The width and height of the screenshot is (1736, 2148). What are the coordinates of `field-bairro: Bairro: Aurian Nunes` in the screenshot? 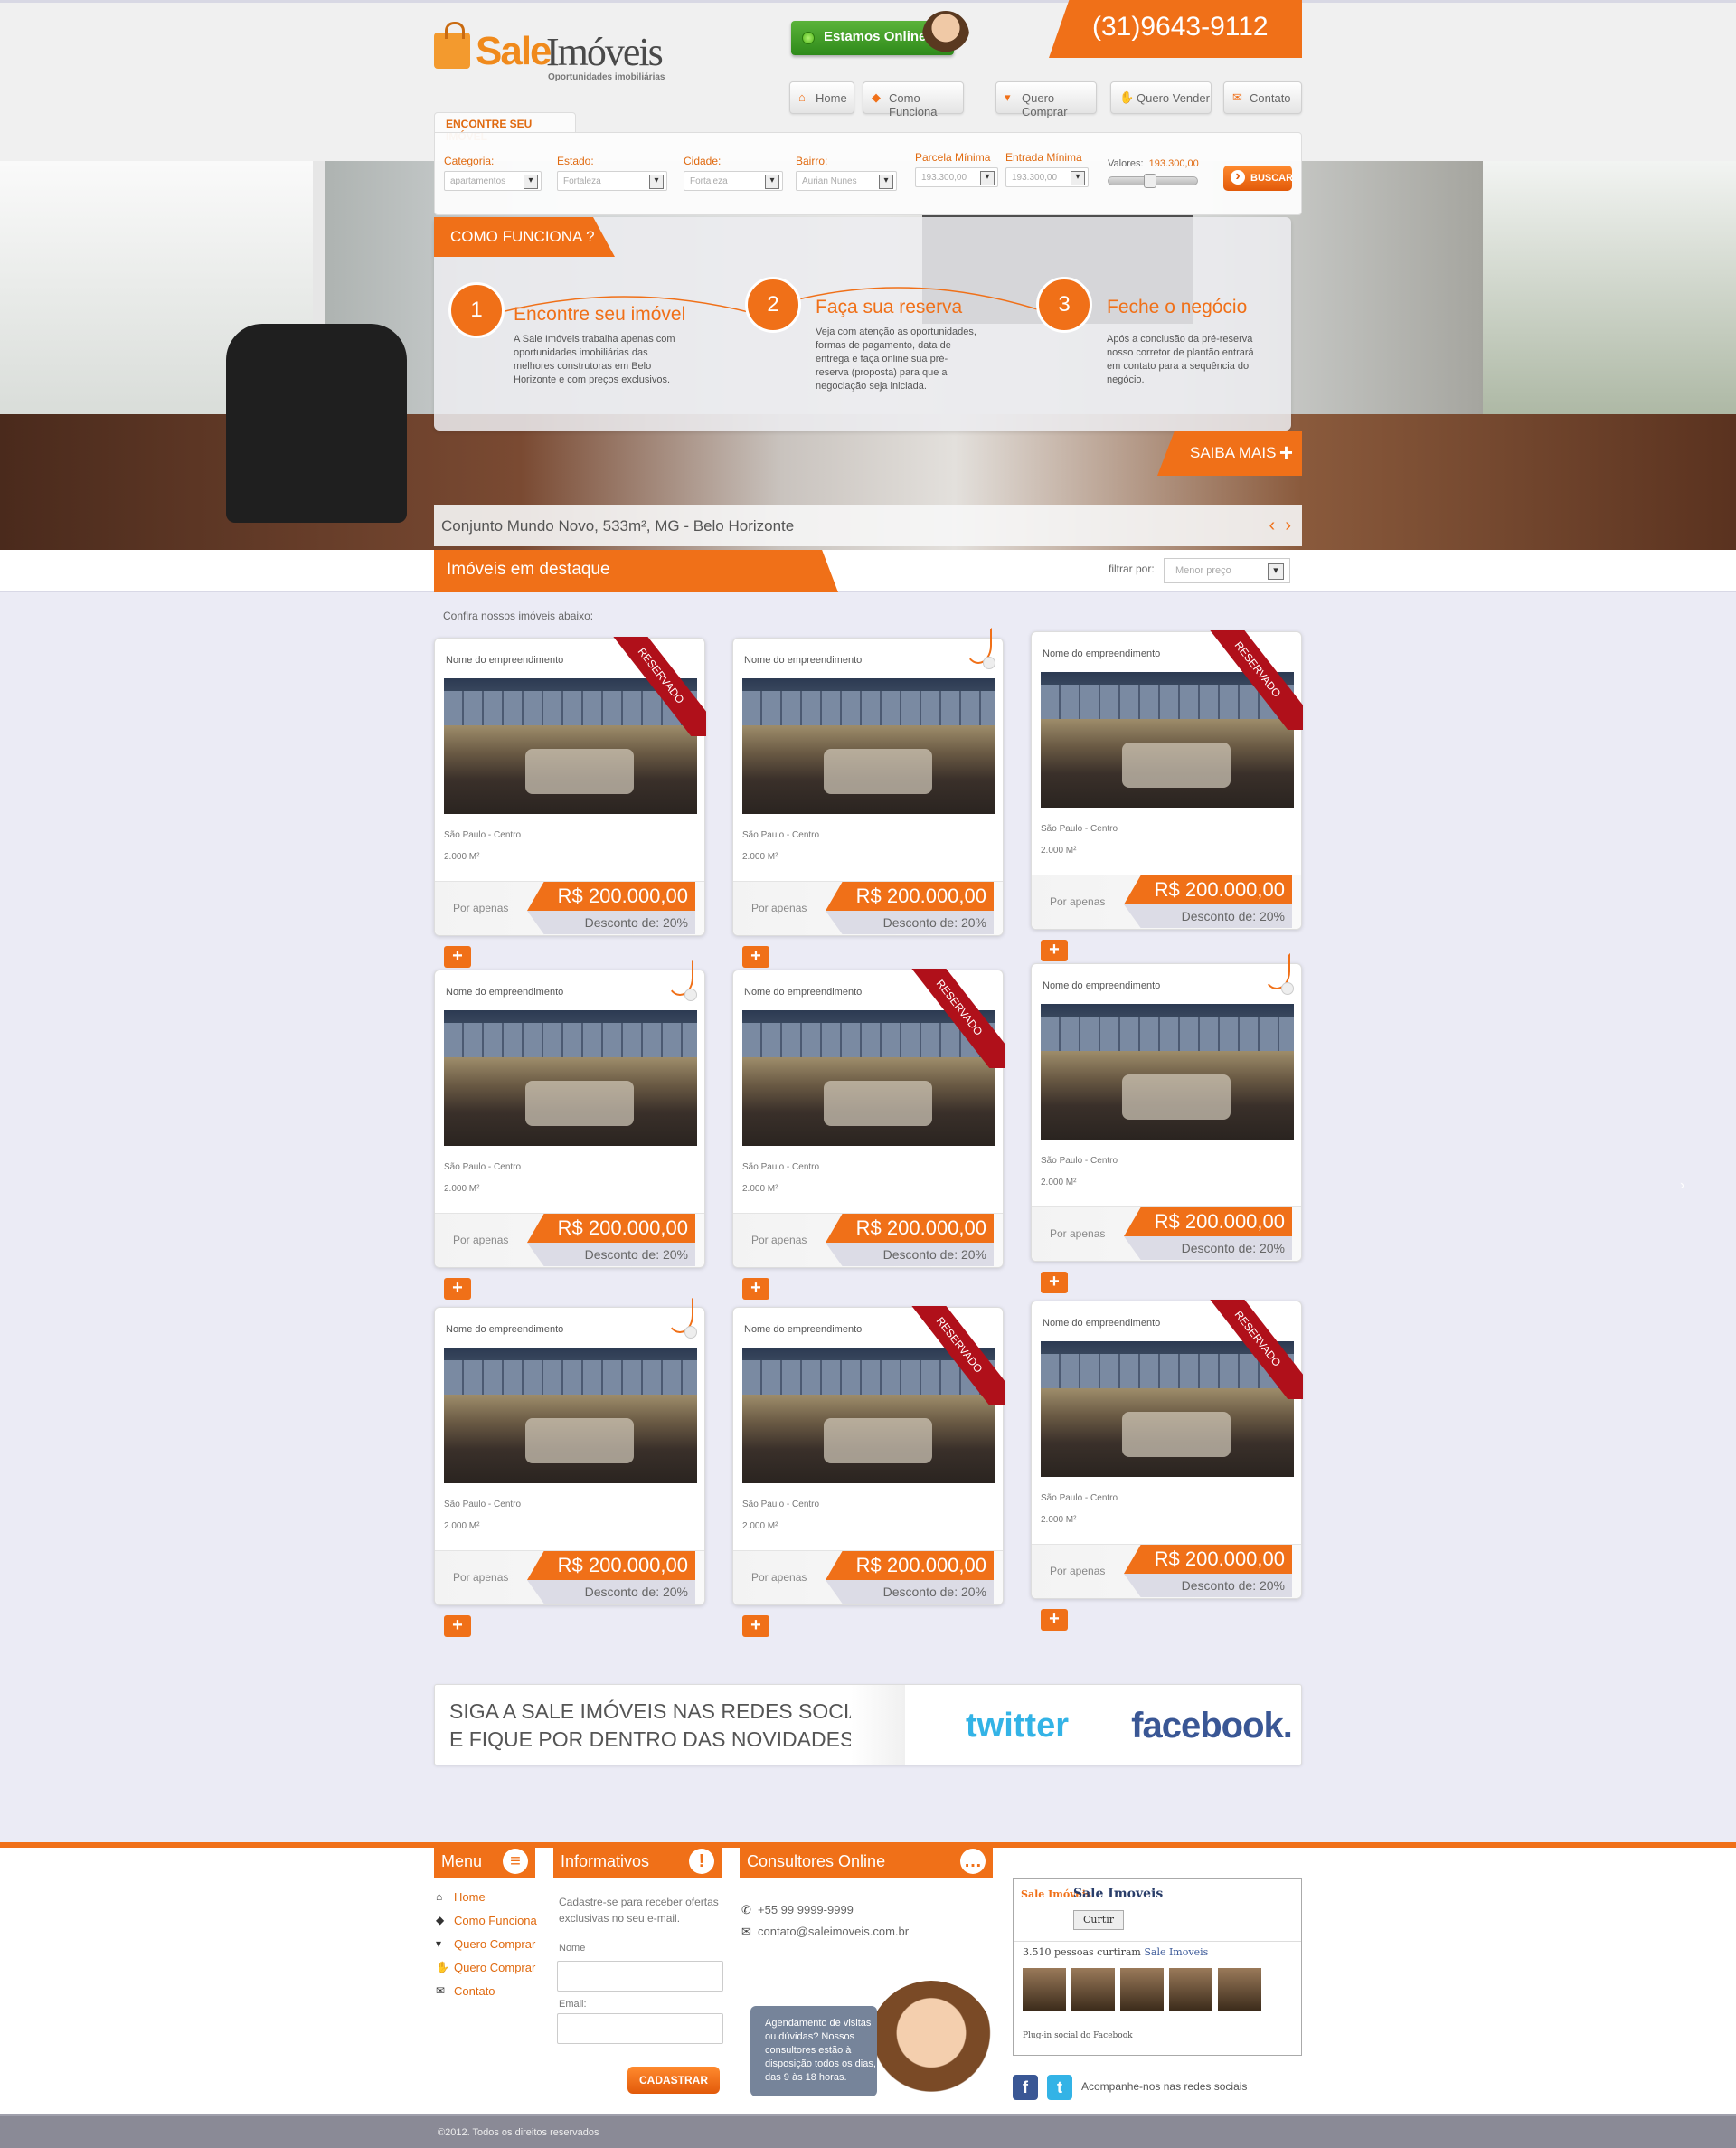 It's located at (847, 173).